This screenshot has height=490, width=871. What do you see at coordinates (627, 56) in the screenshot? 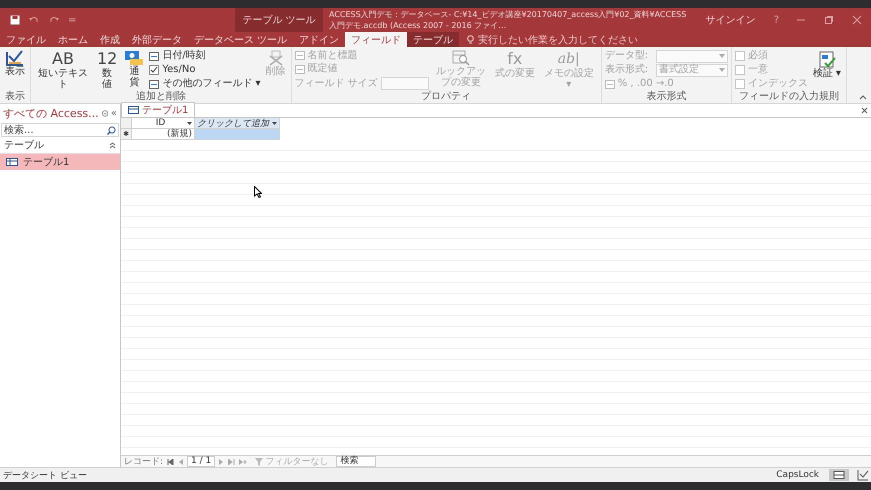
I see `dropdown-label: データ型:` at bounding box center [627, 56].